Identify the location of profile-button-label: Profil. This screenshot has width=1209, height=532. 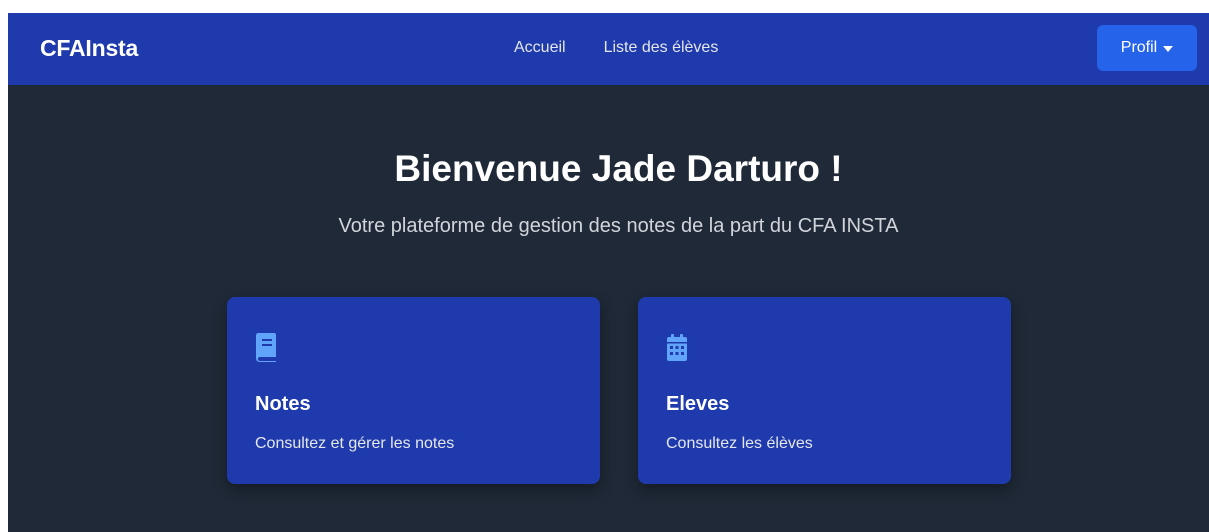
(1139, 47).